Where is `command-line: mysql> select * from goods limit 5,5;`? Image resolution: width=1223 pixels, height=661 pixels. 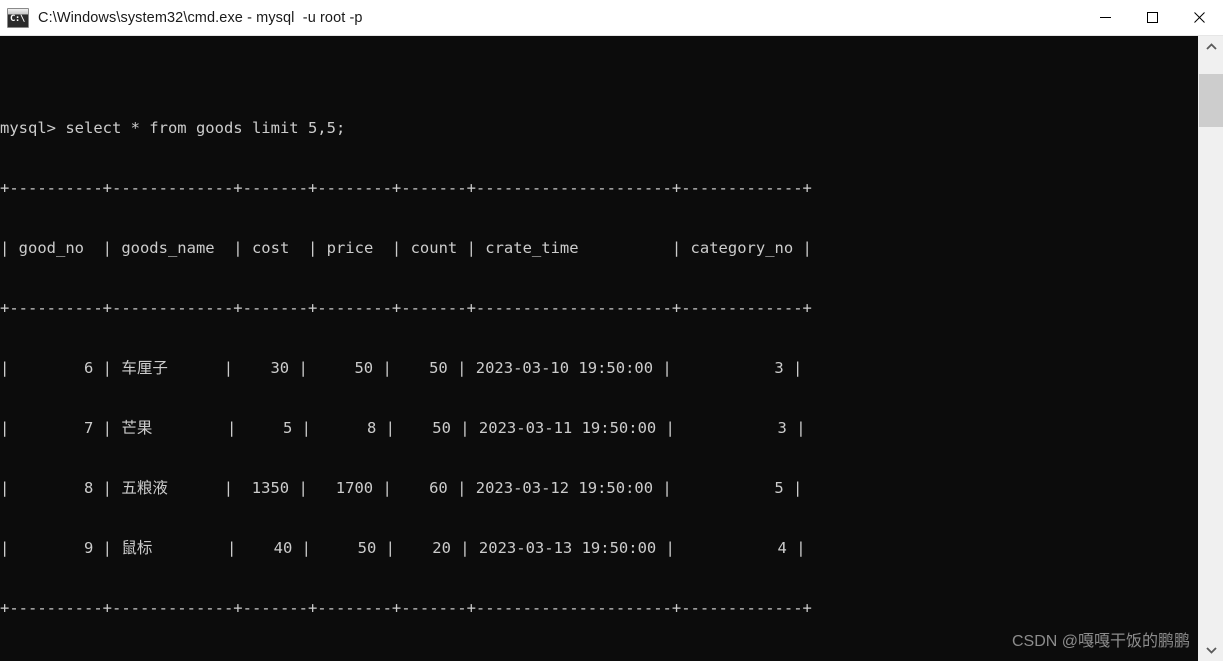
command-line: mysql> select * from goods limit 5,5; is located at coordinates (173, 128).